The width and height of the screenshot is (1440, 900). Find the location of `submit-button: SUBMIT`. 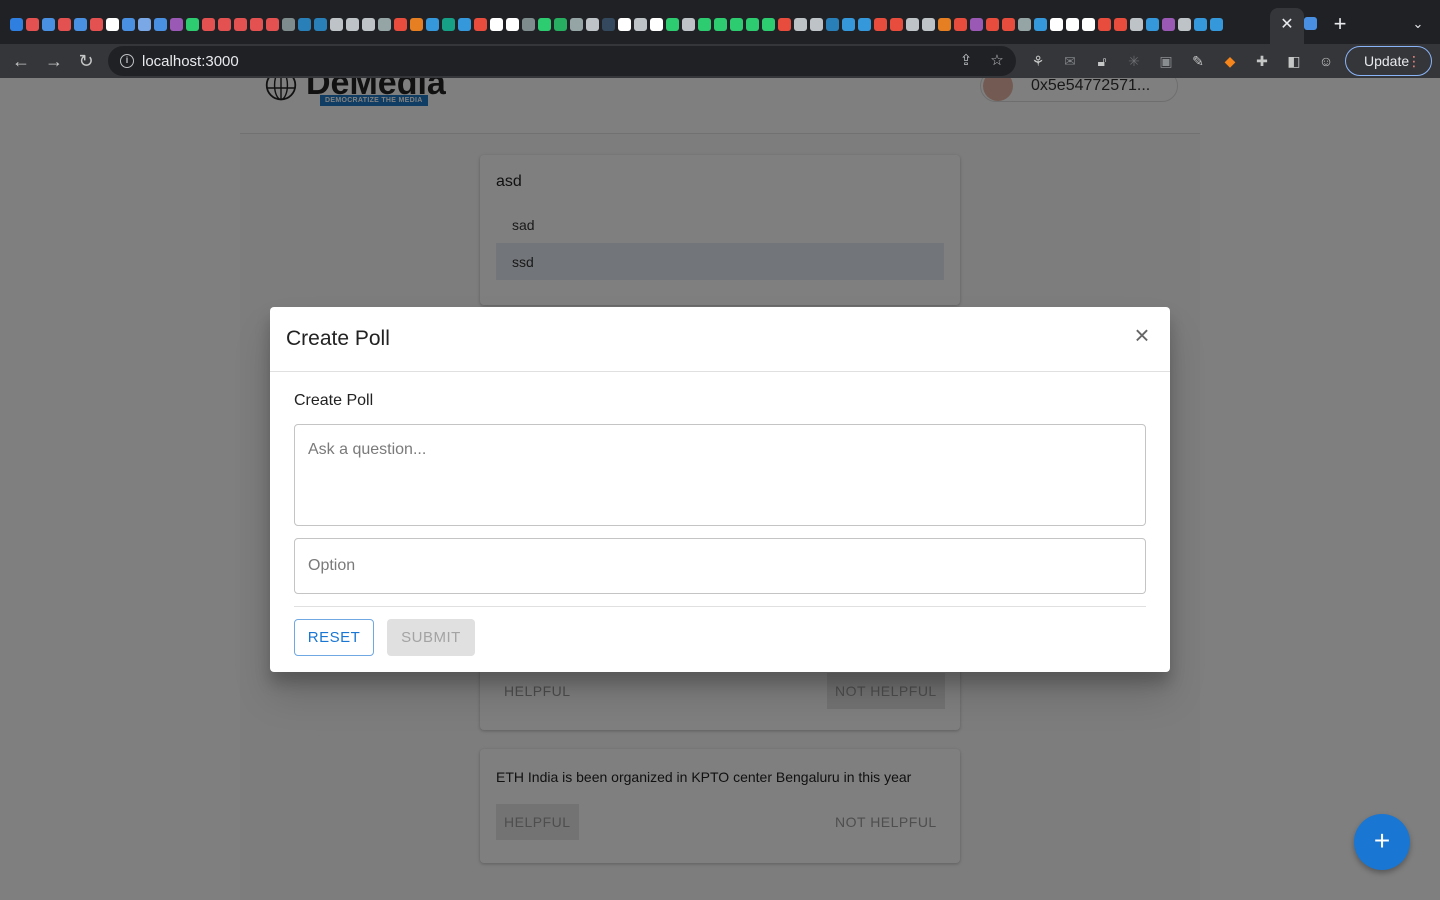

submit-button: SUBMIT is located at coordinates (431, 637).